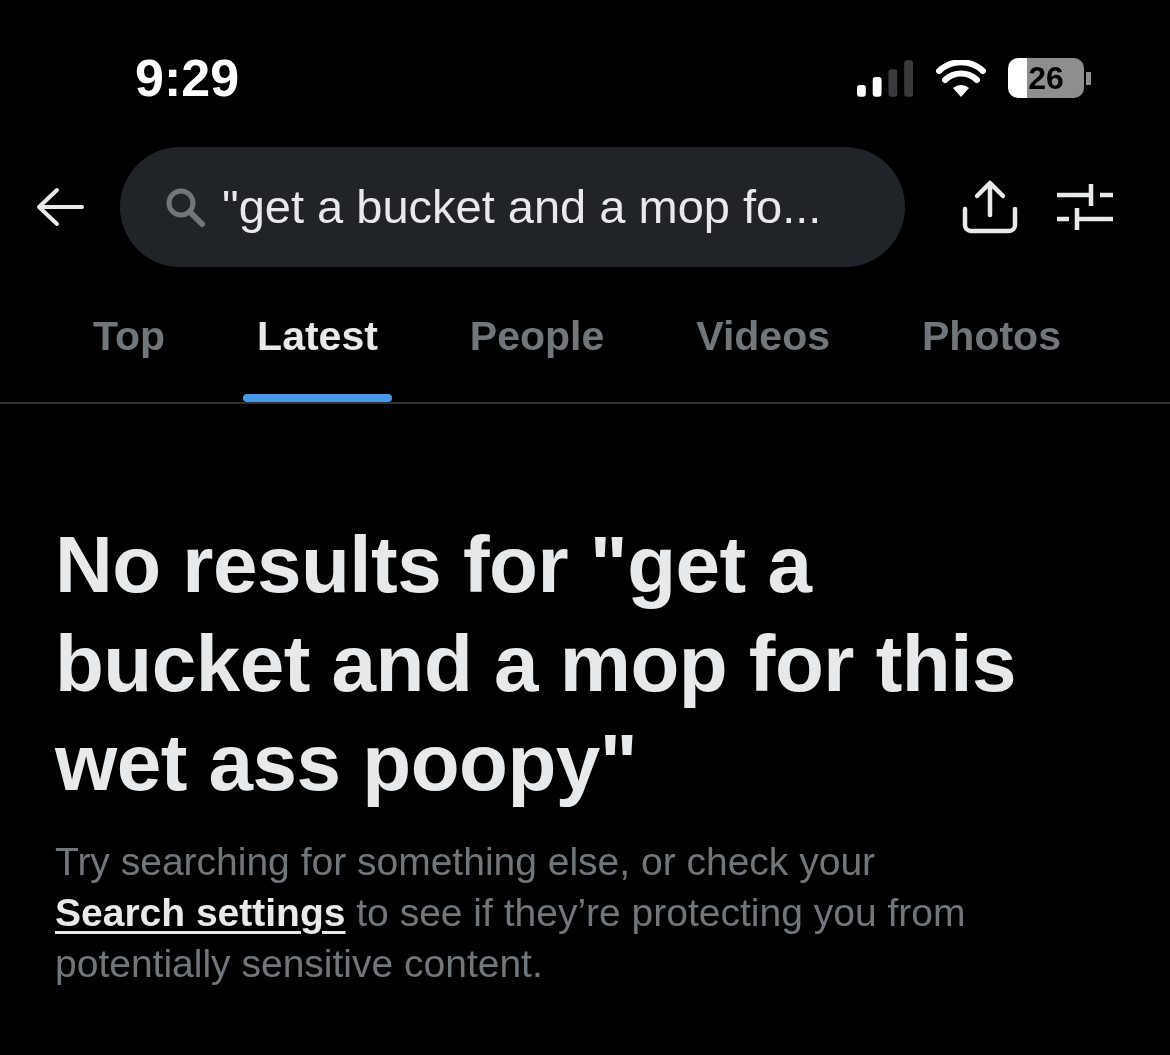 This screenshot has width=1170, height=1055. What do you see at coordinates (990, 207) in the screenshot?
I see `share-icon` at bounding box center [990, 207].